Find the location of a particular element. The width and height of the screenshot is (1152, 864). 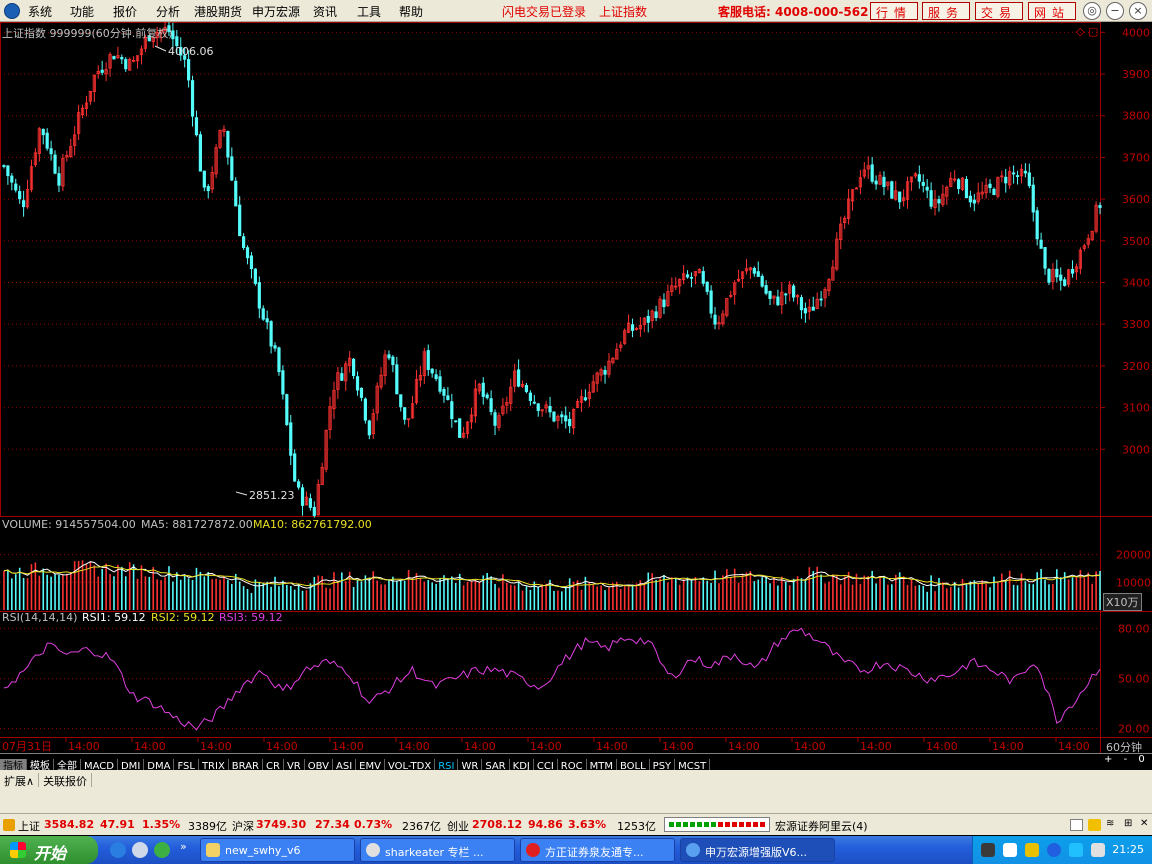

tray-volume-icon is located at coordinates (1098, 850).